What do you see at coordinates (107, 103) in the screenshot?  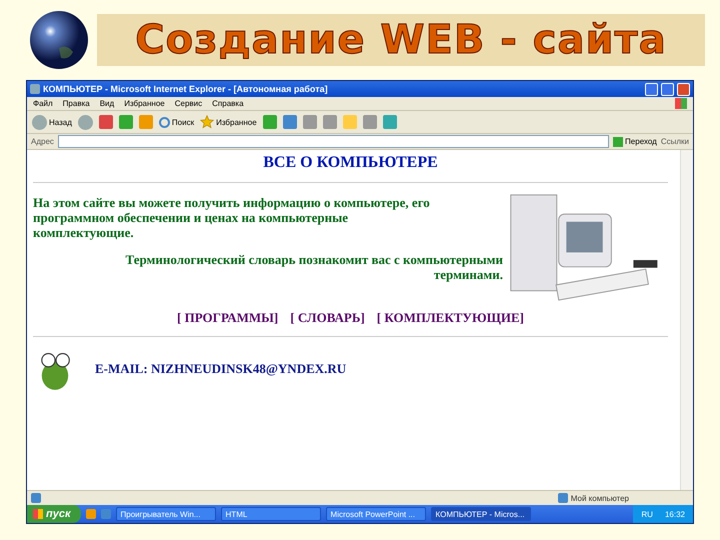 I see `menu-item: Вид` at bounding box center [107, 103].